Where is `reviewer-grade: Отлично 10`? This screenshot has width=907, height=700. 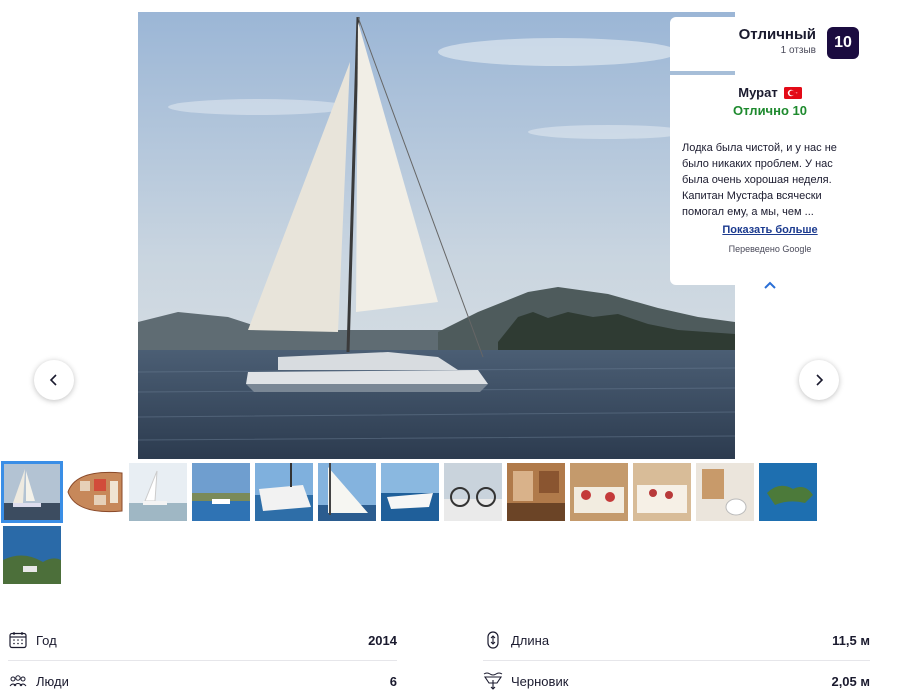
reviewer-grade: Отлично 10 is located at coordinates (770, 110).